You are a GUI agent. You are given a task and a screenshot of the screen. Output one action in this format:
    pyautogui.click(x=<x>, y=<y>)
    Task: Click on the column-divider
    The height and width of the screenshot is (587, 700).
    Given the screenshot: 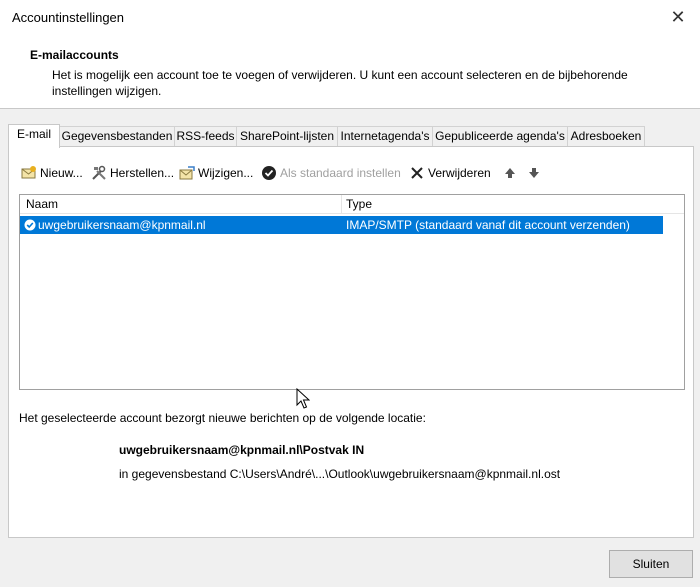 What is the action you would take?
    pyautogui.click(x=341, y=204)
    